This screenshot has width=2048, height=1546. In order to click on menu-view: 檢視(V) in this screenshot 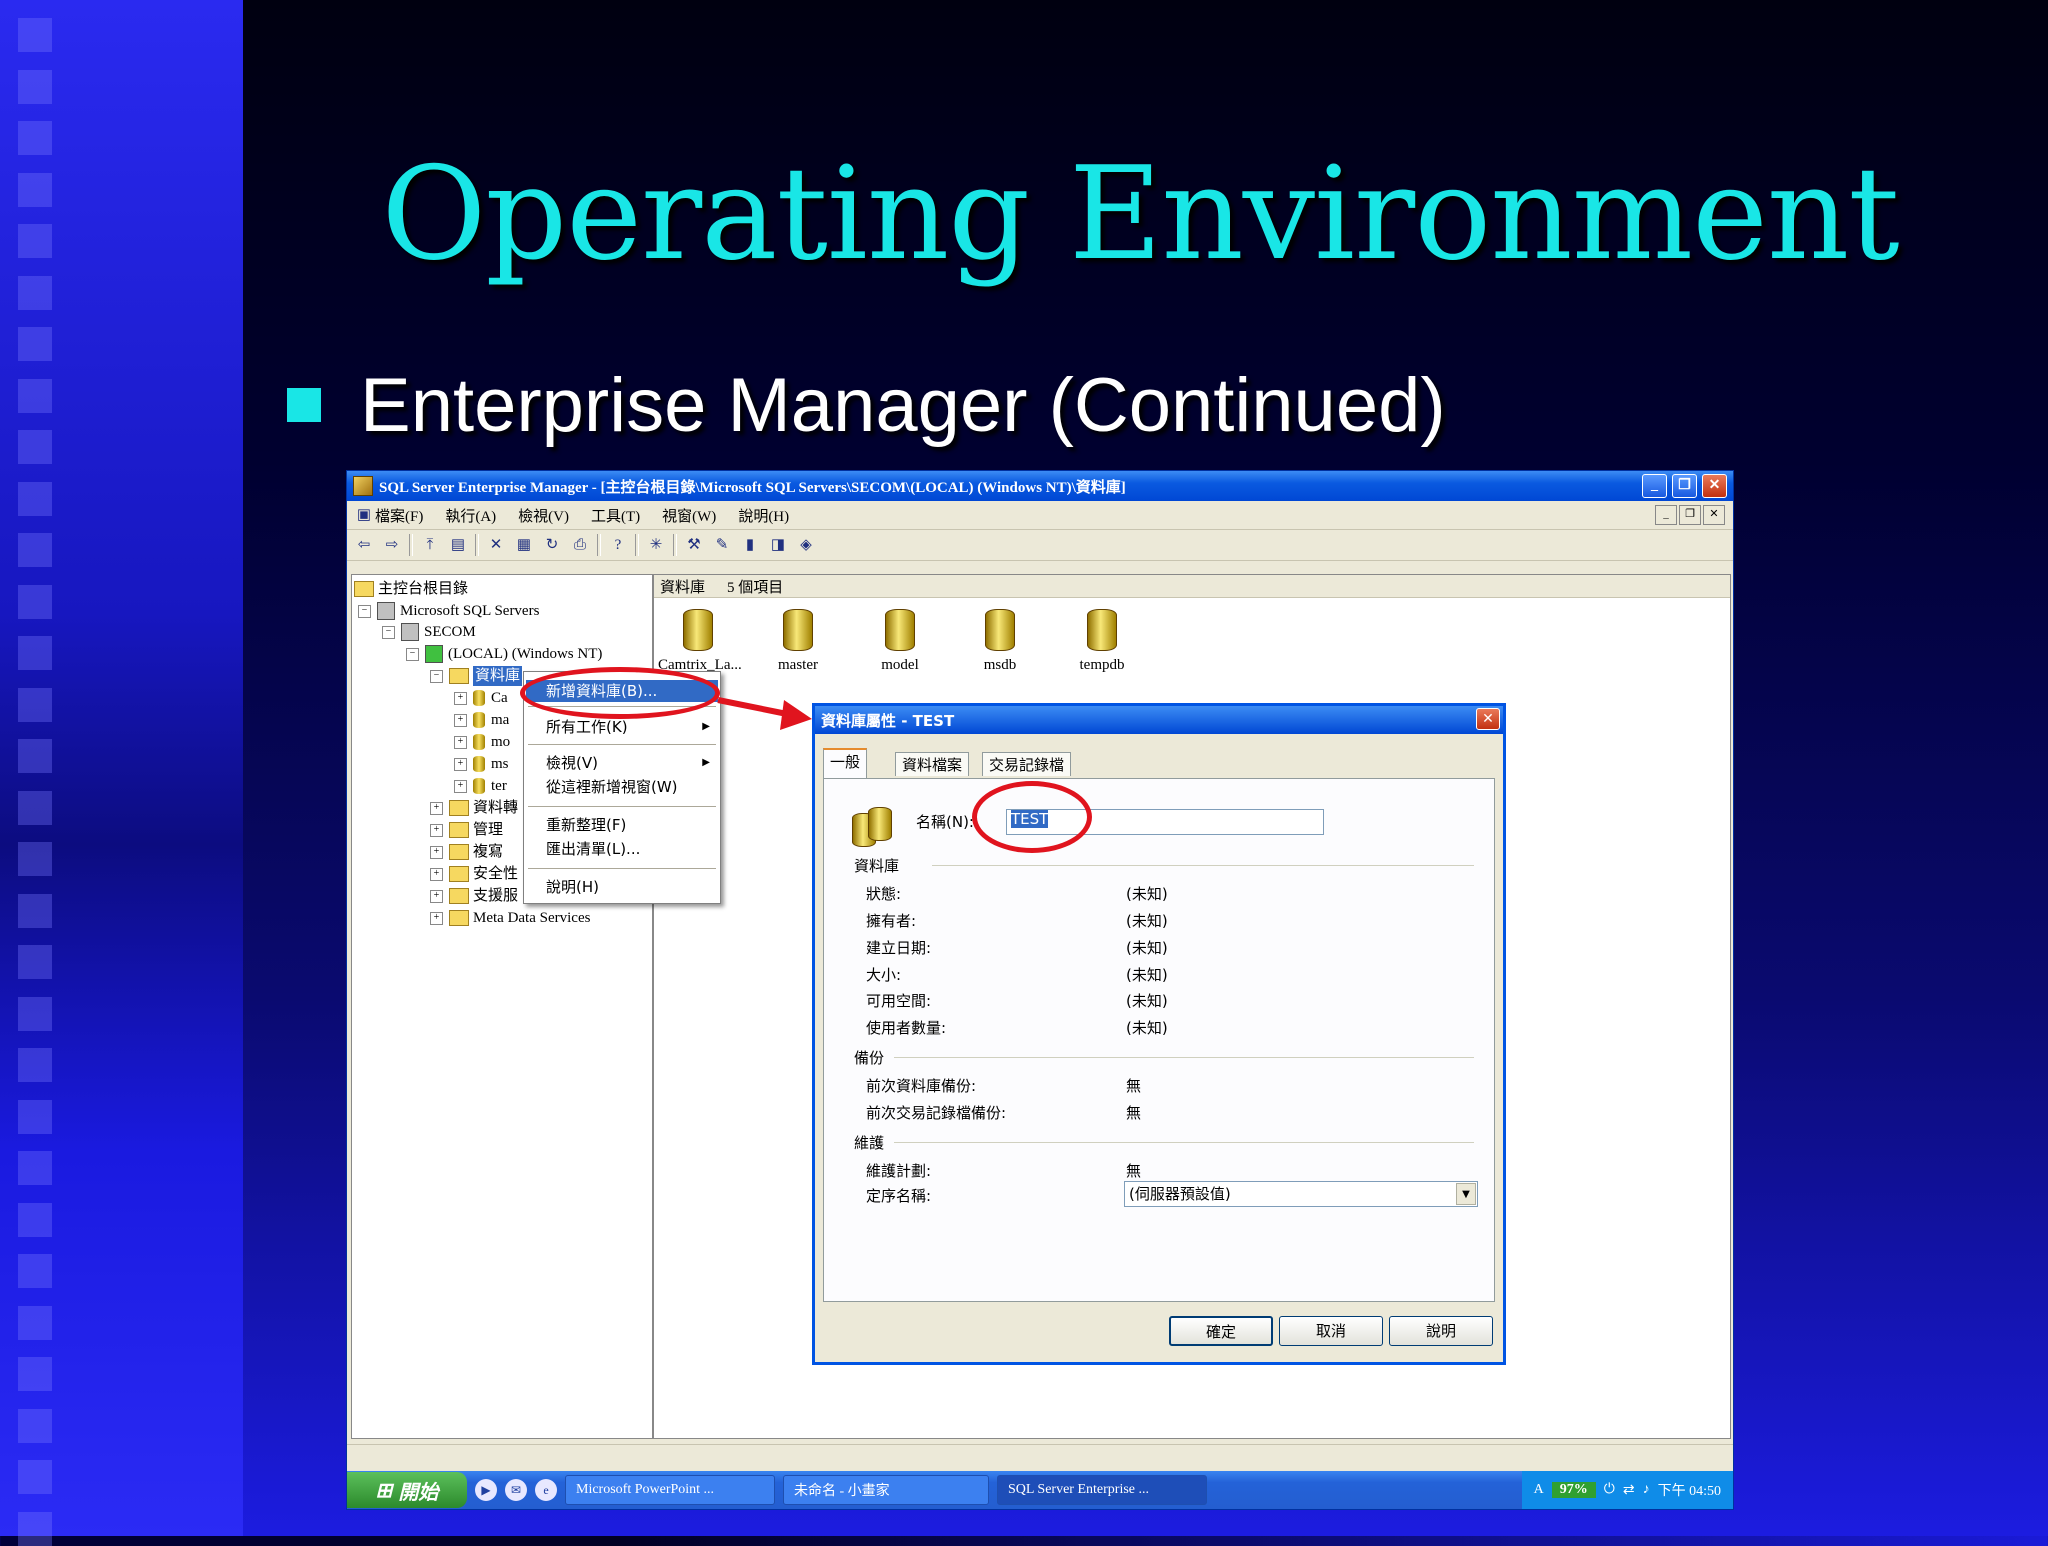, I will do `click(543, 515)`.